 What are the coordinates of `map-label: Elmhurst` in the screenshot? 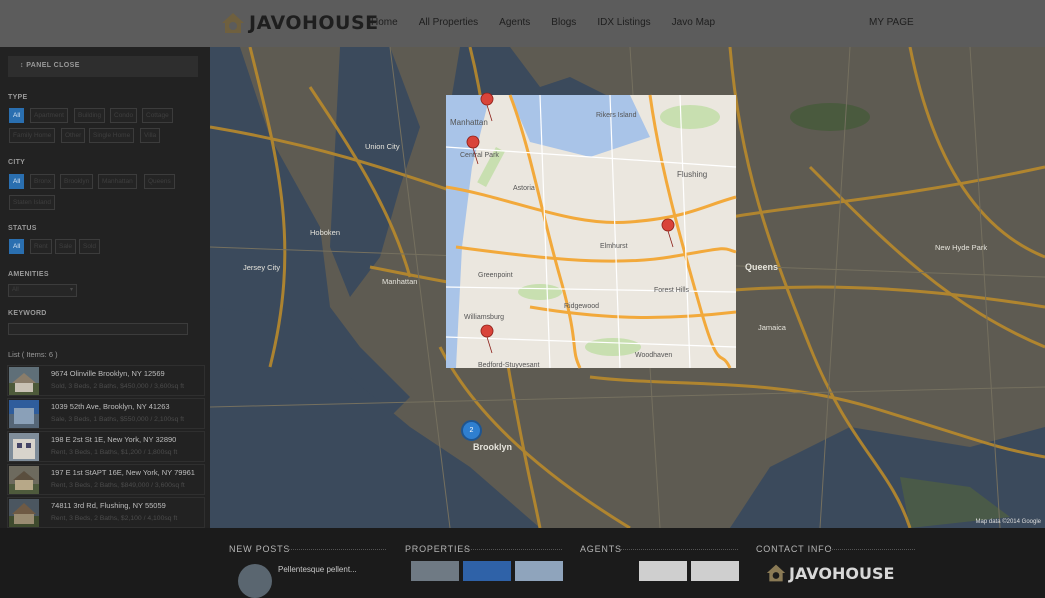 It's located at (614, 246).